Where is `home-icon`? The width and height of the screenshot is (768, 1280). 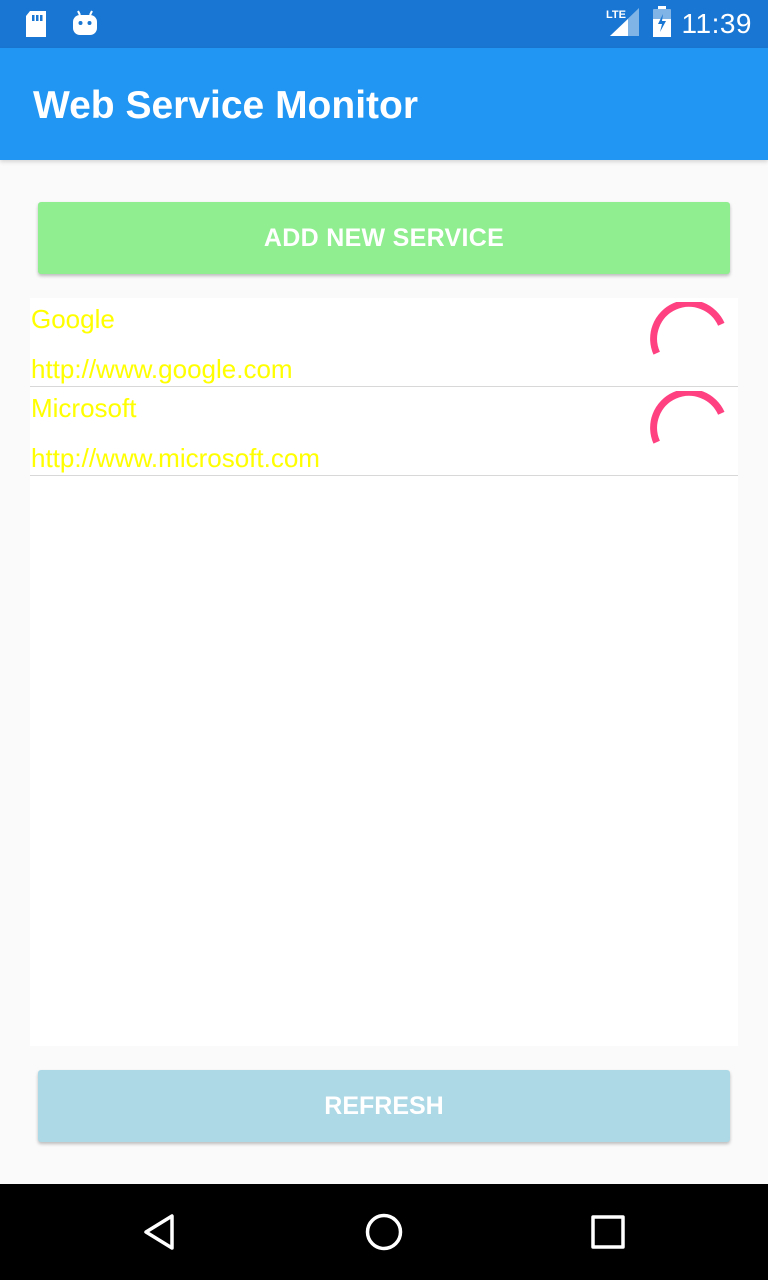 home-icon is located at coordinates (384, 1232).